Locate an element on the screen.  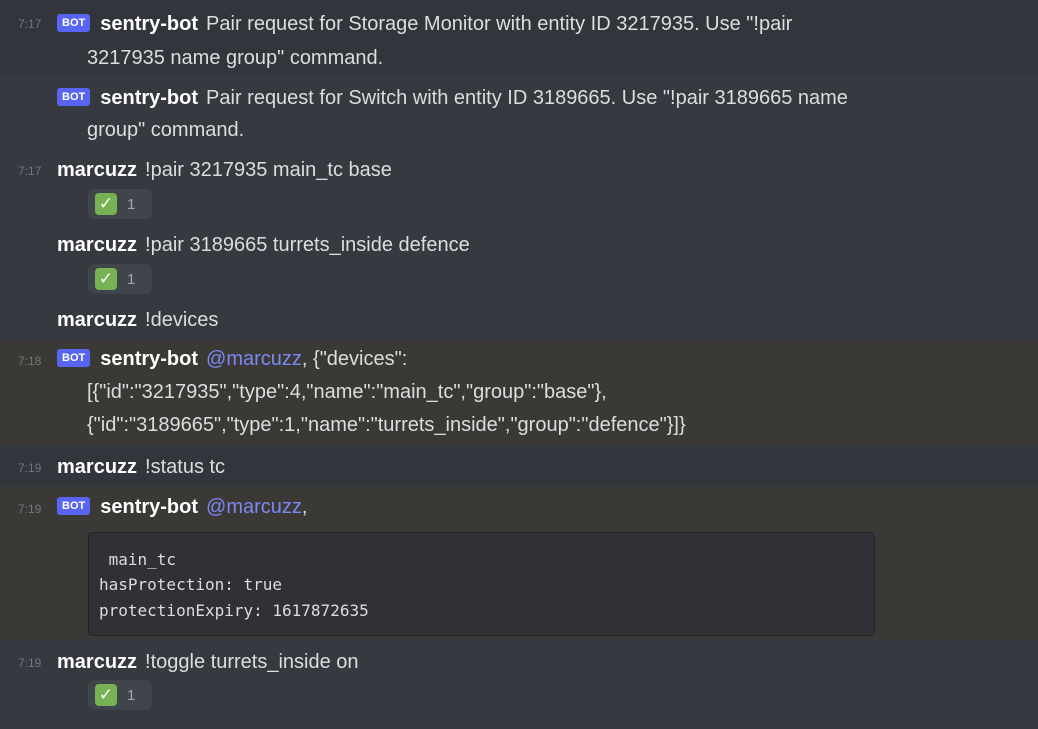
message-text: !pair 3189665 turrets_inside defence is located at coordinates (307, 245).